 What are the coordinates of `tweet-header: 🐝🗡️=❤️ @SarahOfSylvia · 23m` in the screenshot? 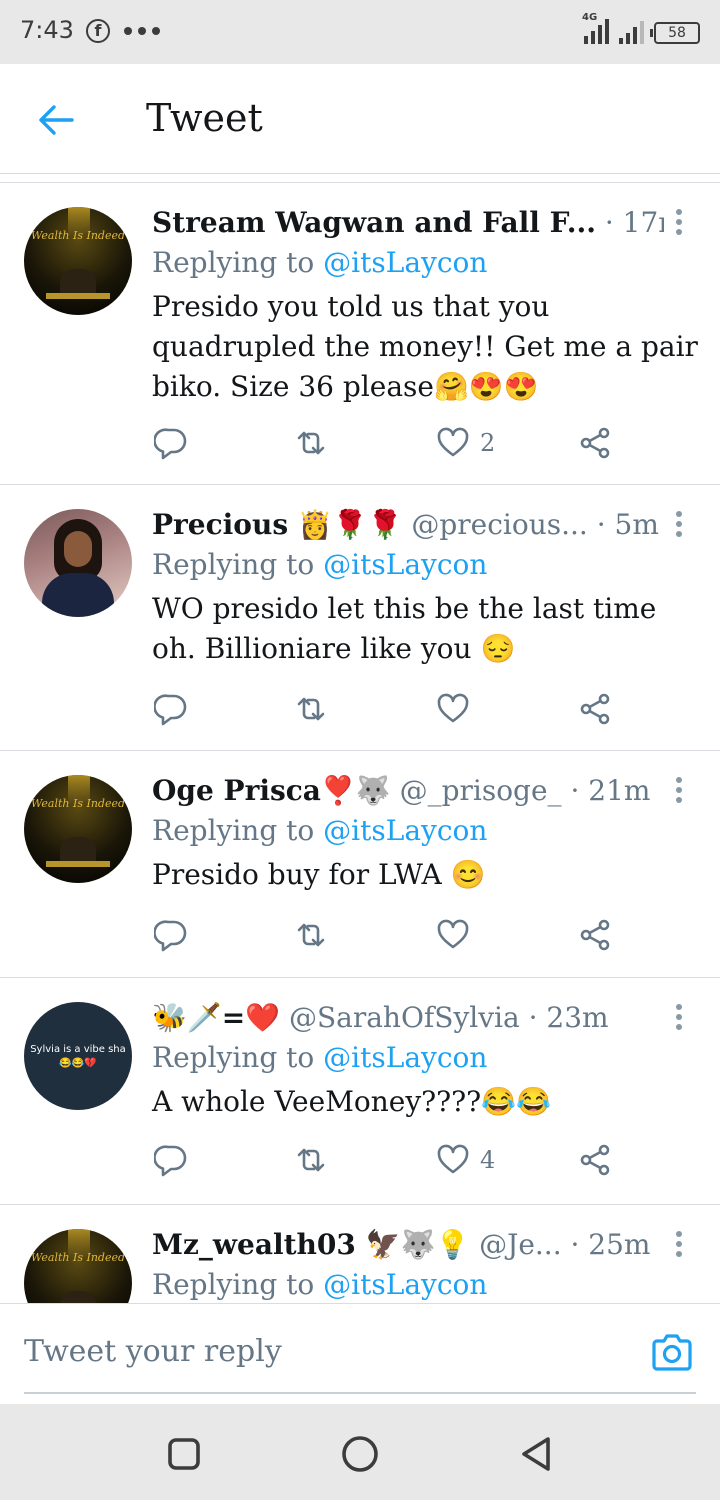 It's located at (408, 1018).